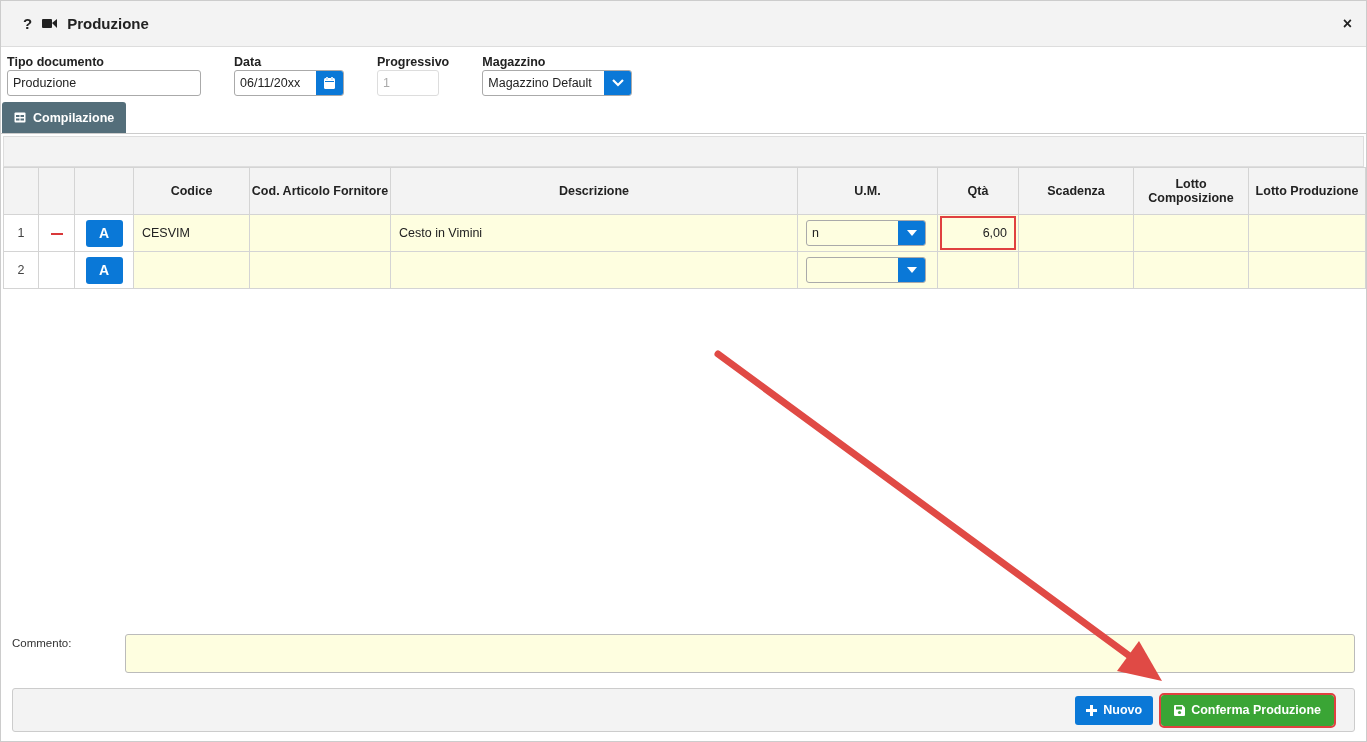  Describe the element at coordinates (617, 83) in the screenshot. I see `chevron-down-icon` at that location.